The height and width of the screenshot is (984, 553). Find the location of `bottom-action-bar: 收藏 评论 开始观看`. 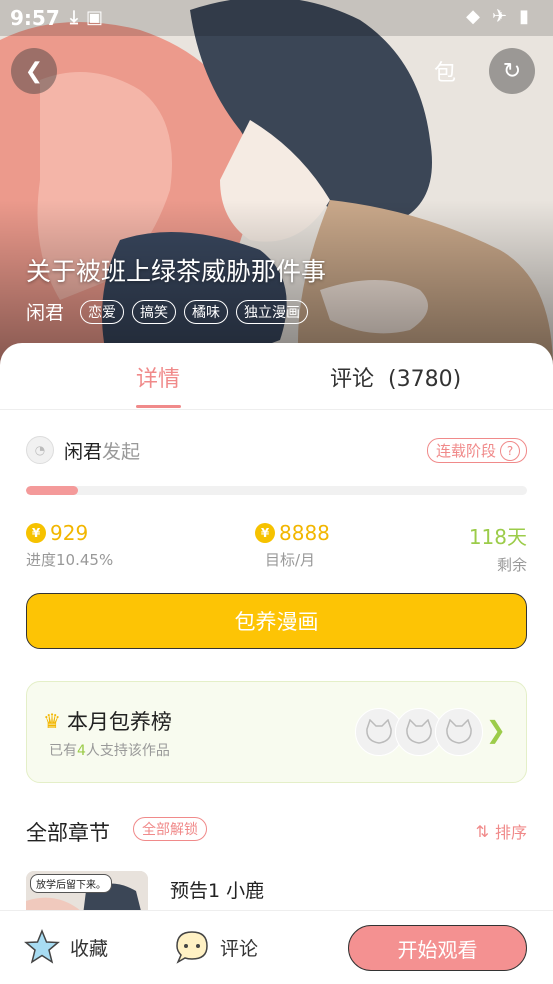

bottom-action-bar: 收藏 评论 开始观看 is located at coordinates (276, 947).